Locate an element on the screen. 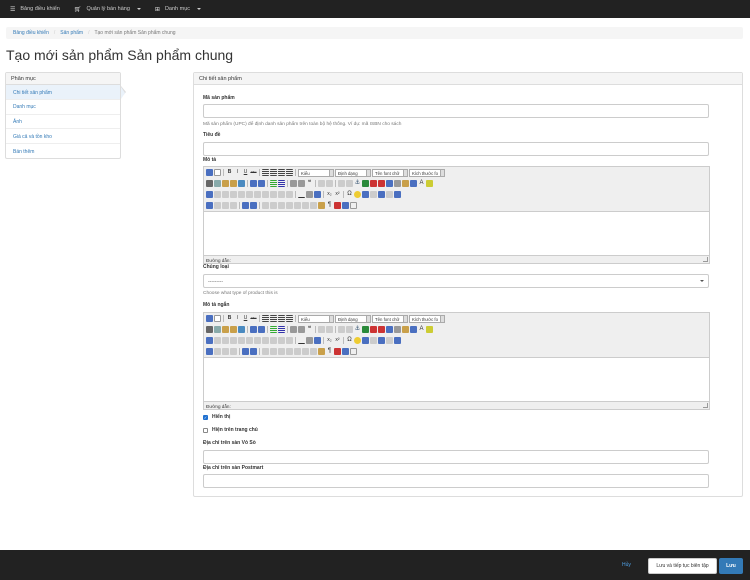 Image resolution: width=750 pixels, height=580 pixels. breadcrumb-dashboard: Bảng điều khiển is located at coordinates (31, 33).